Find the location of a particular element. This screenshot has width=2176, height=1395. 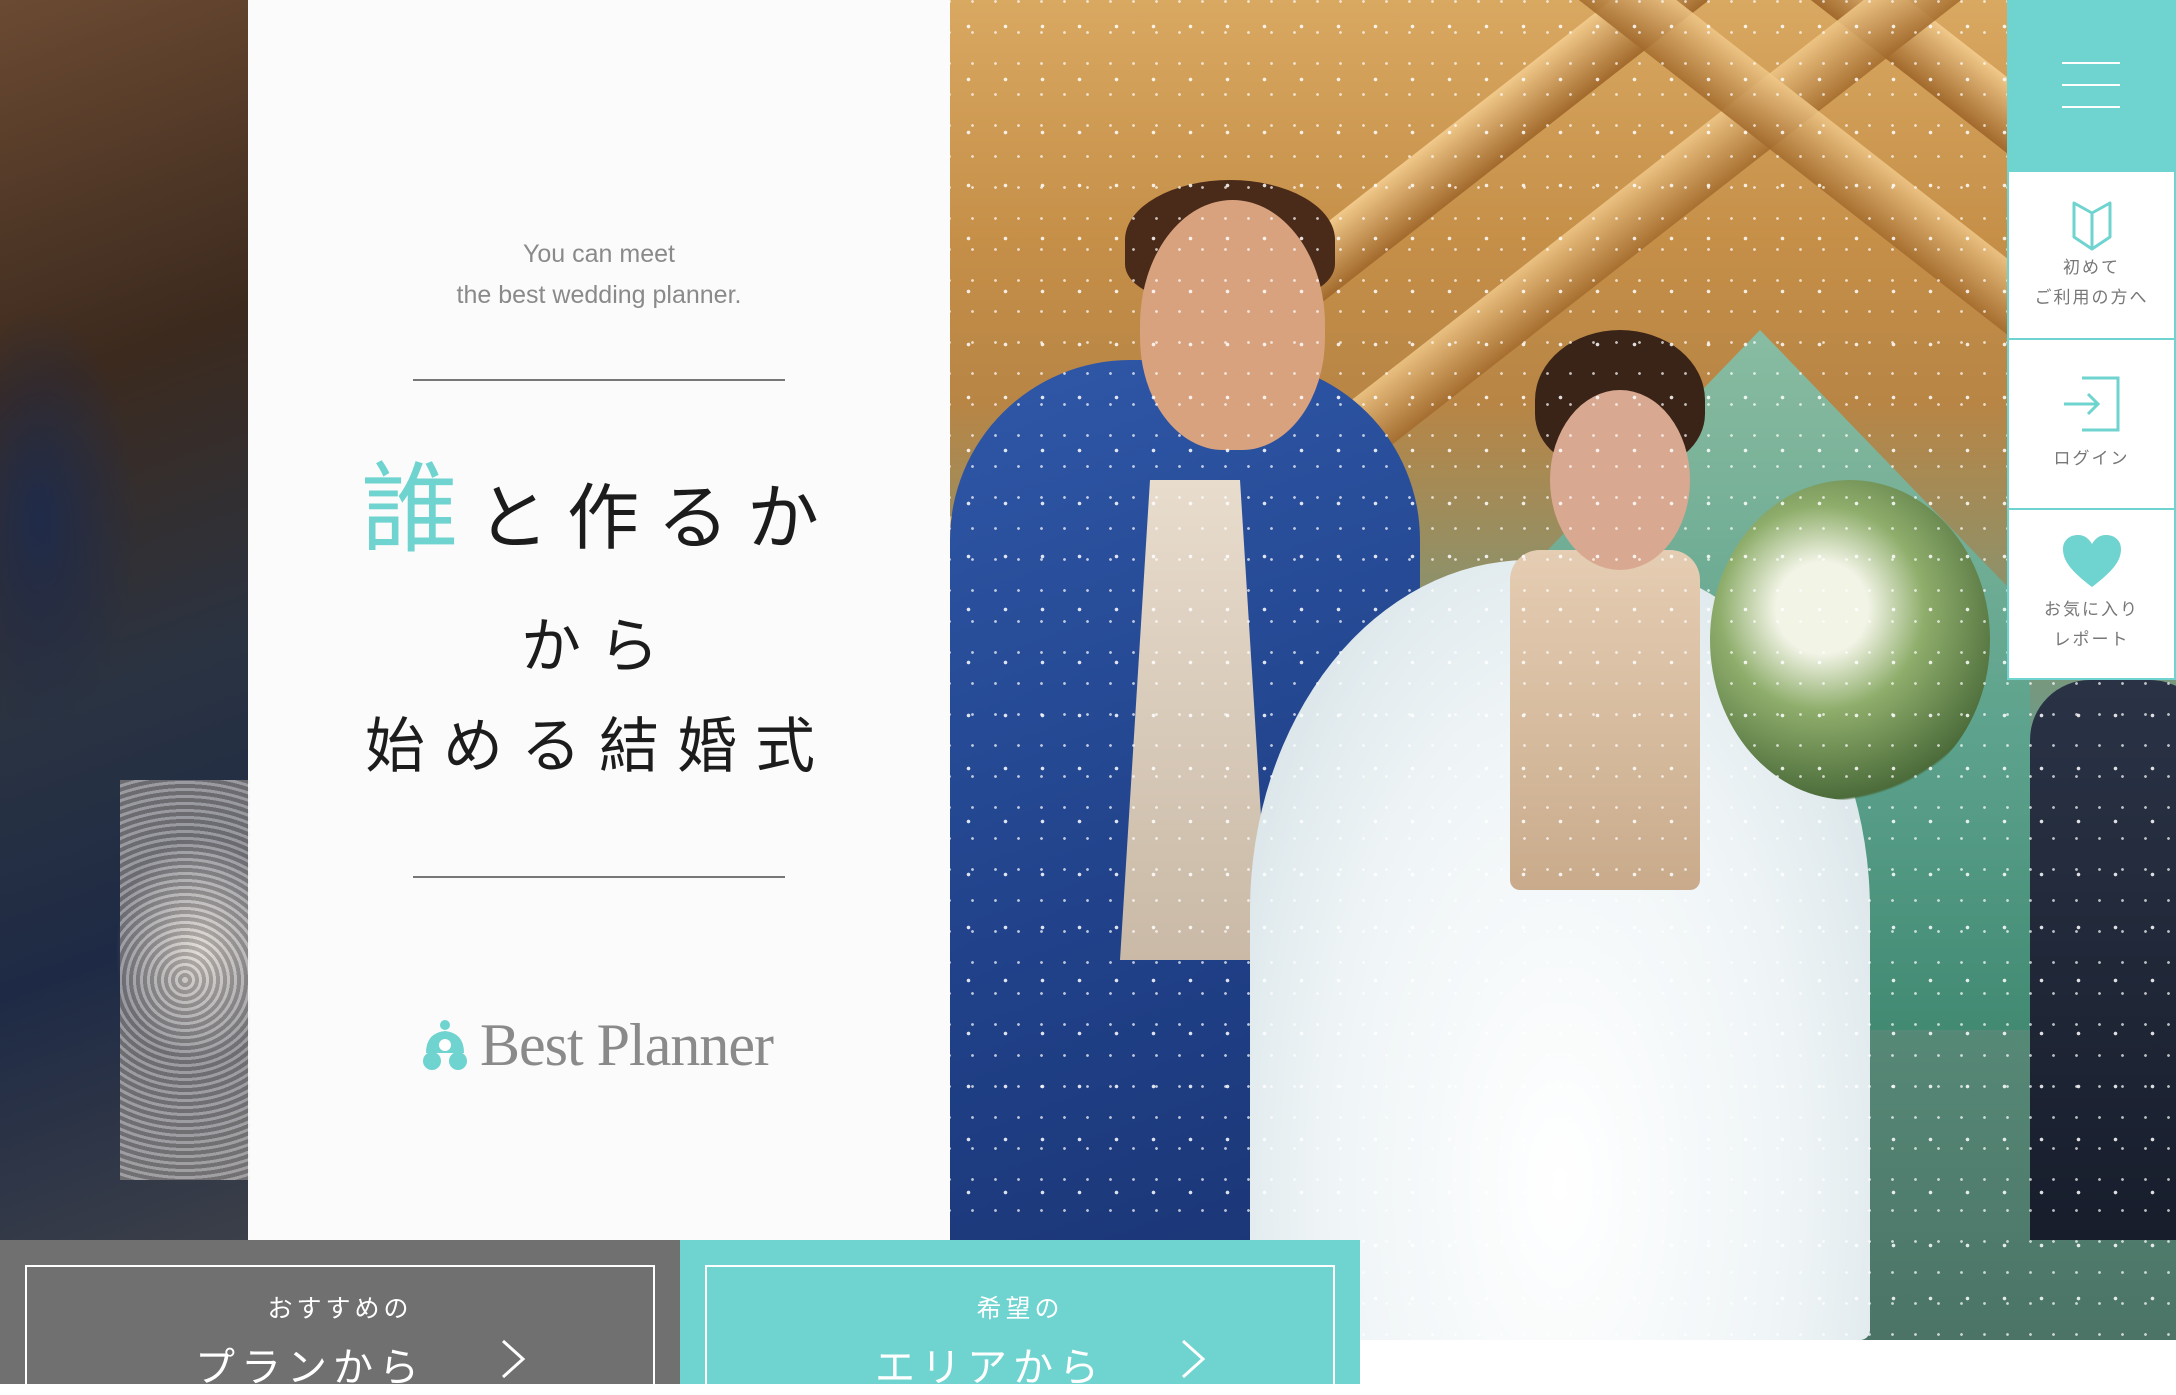

button-sub-label: おすすめの is located at coordinates (340, 1308).